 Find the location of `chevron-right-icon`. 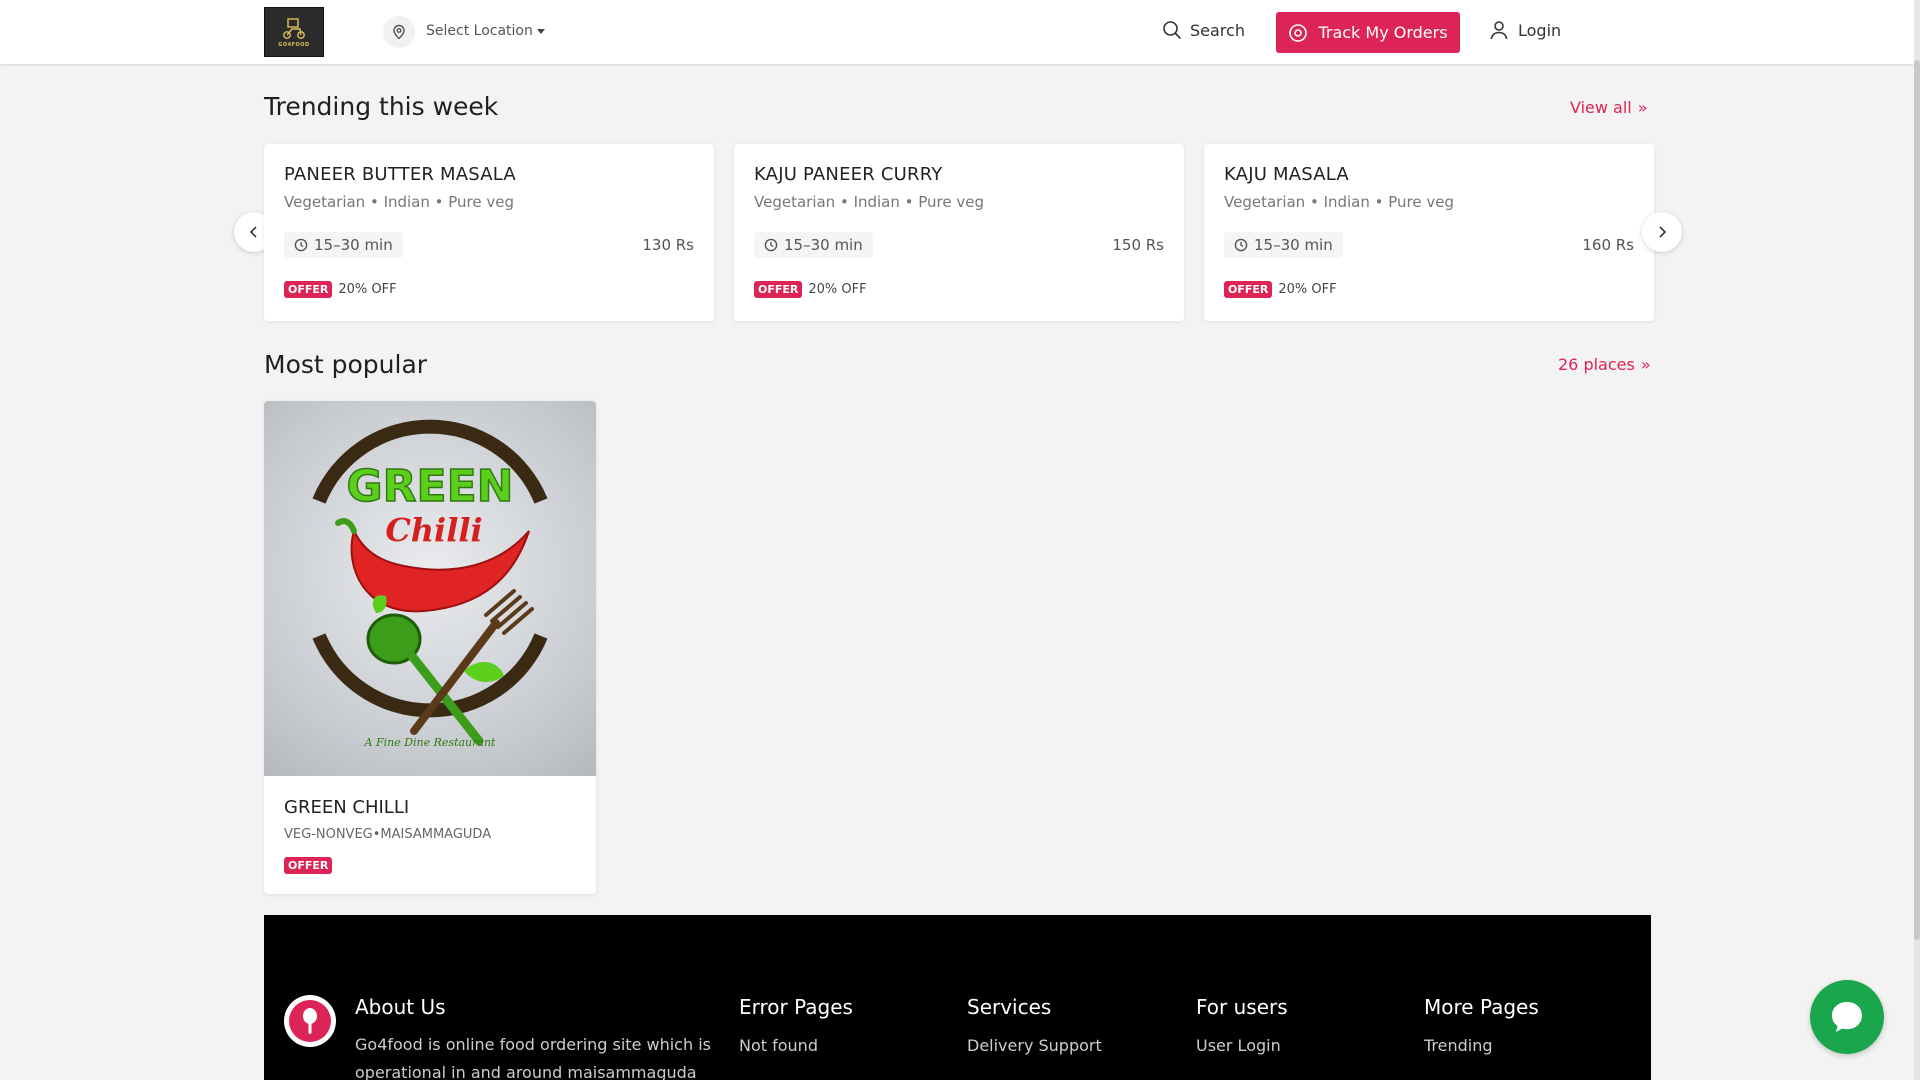

chevron-right-icon is located at coordinates (1663, 232).